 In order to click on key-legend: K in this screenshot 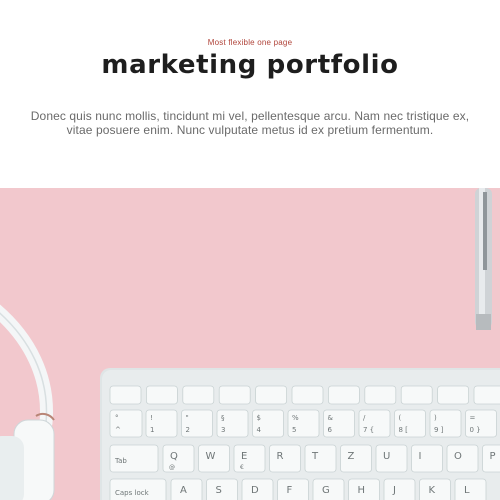, I will do `click(432, 490)`.